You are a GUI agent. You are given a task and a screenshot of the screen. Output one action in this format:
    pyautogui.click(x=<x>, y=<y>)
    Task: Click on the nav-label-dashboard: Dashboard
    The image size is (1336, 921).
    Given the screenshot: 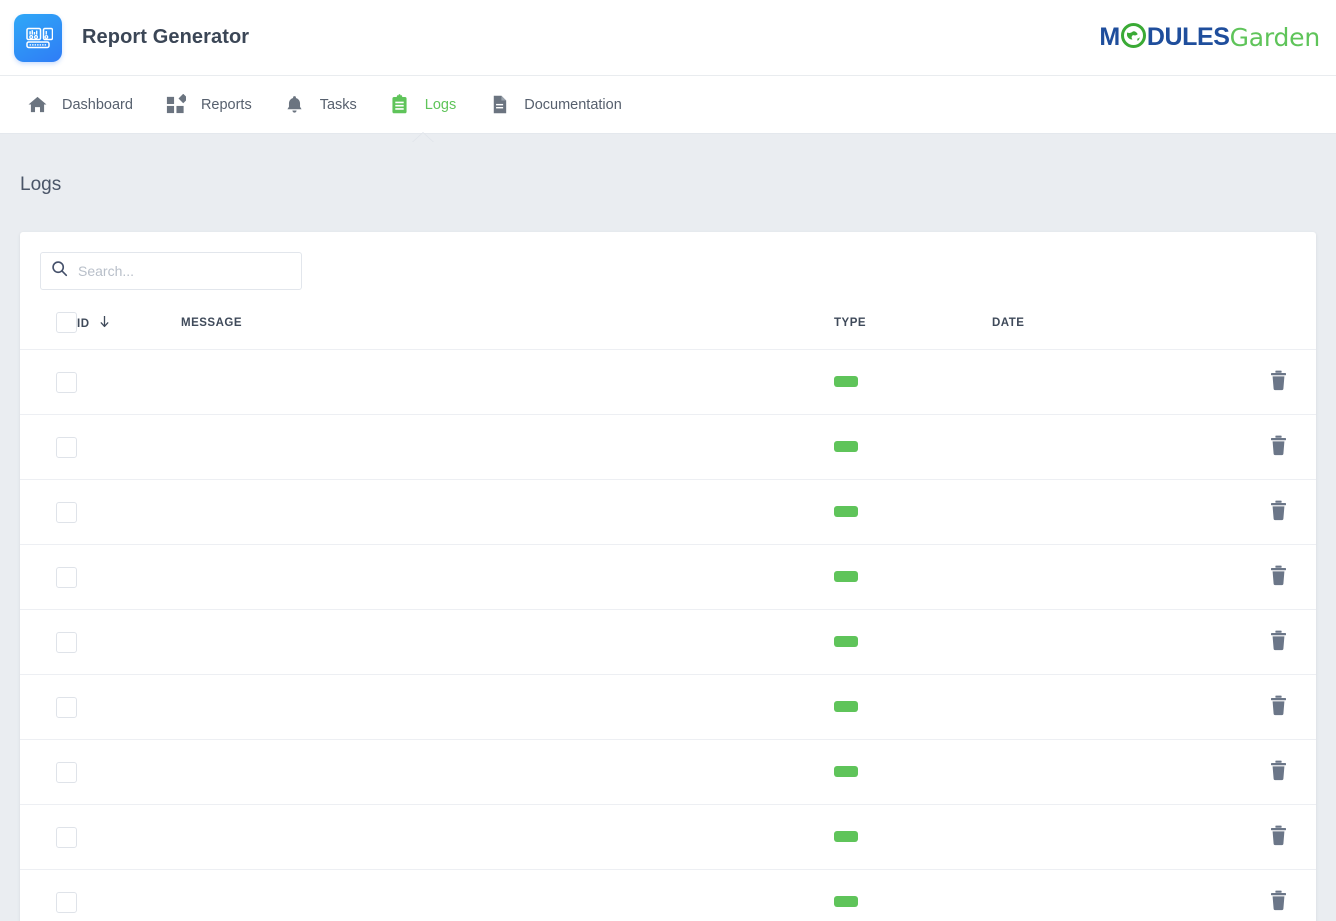 What is the action you would take?
    pyautogui.click(x=97, y=104)
    